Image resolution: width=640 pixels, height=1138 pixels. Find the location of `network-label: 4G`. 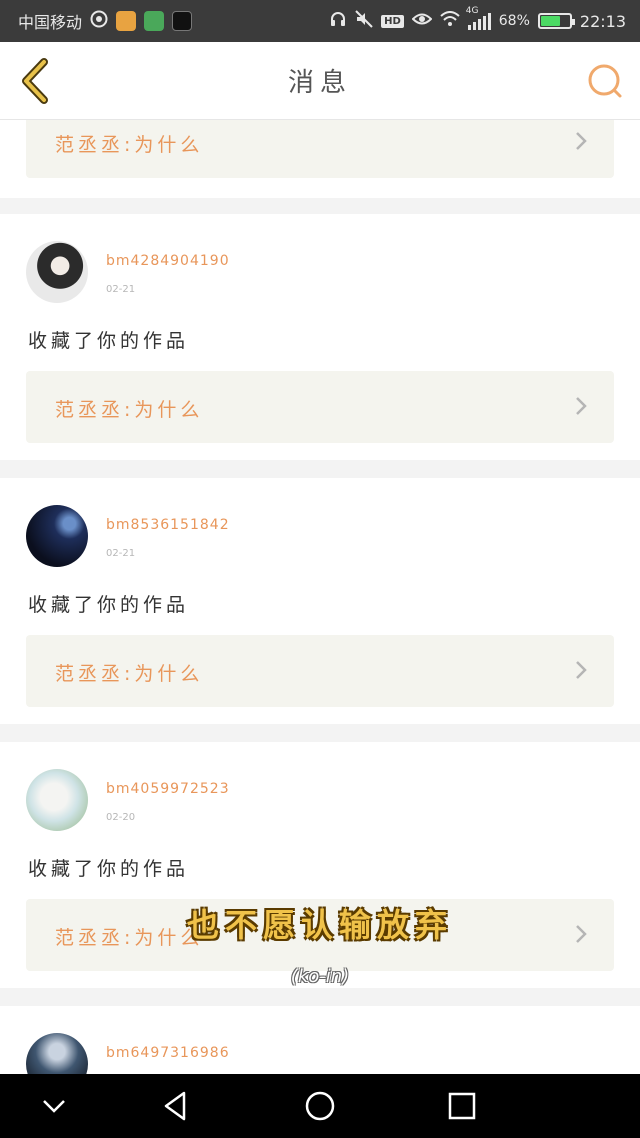

network-label: 4G is located at coordinates (472, 11).